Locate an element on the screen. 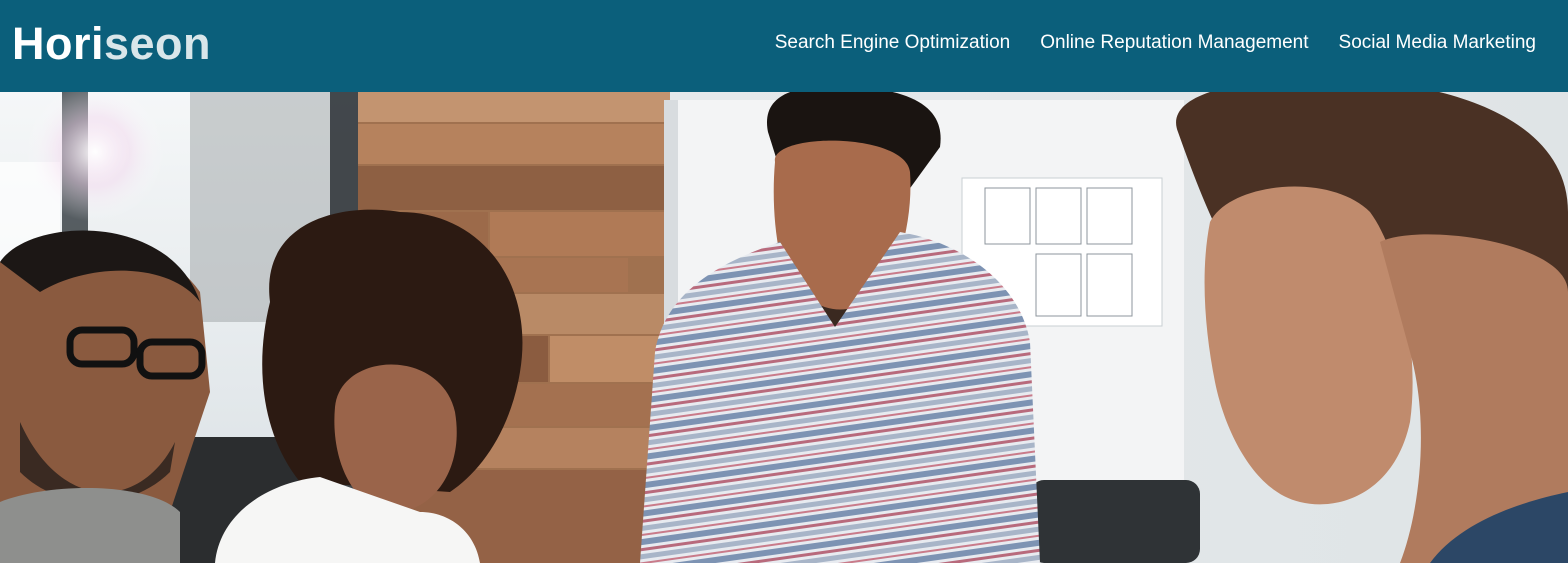  nav-item: Online Reputation Management is located at coordinates (1174, 43).